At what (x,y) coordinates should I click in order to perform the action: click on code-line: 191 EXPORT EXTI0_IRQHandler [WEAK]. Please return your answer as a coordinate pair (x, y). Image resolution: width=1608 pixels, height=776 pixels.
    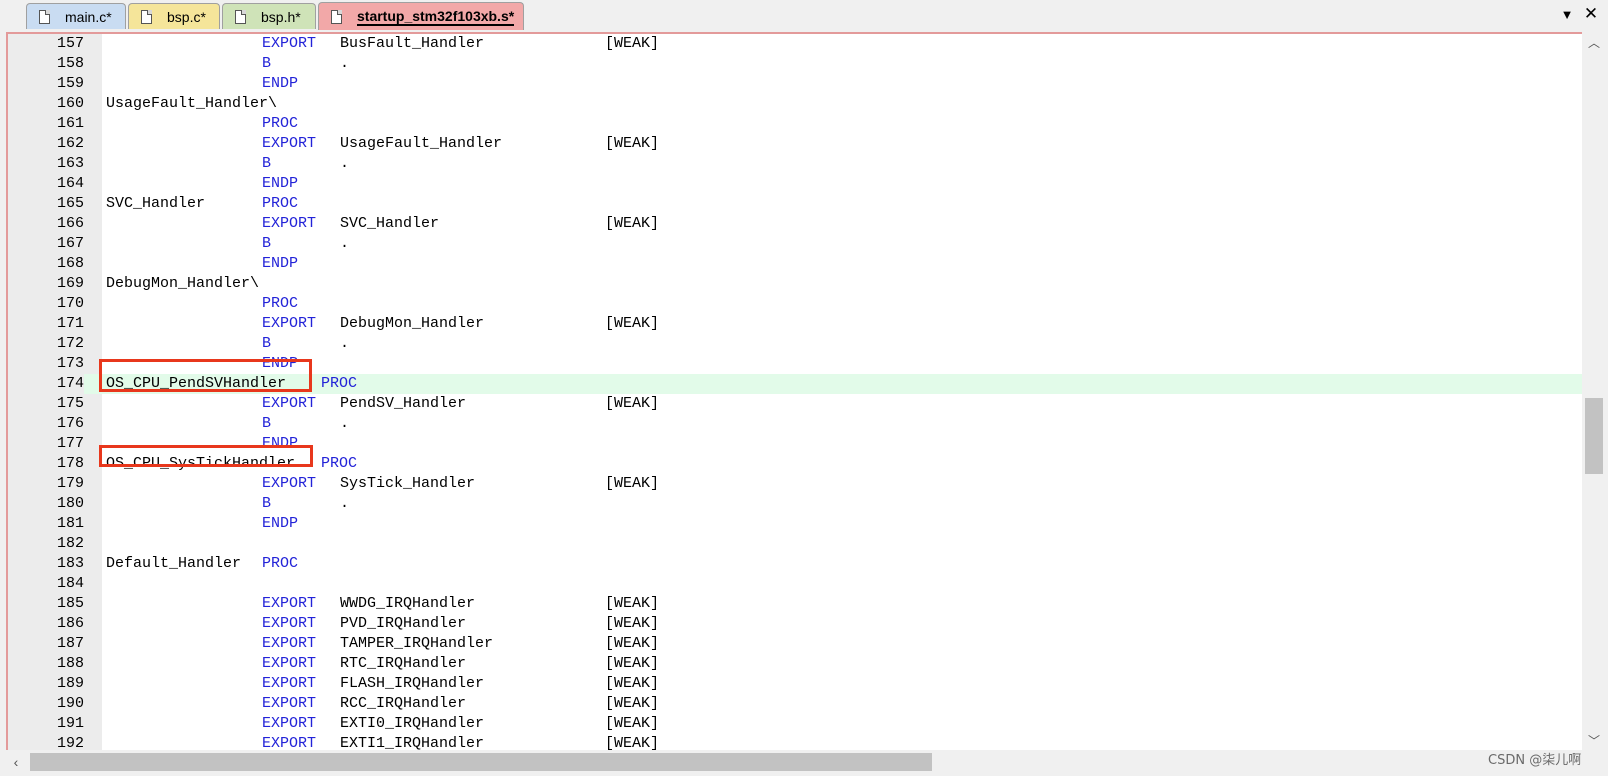
    Looking at the image, I should click on (795, 724).